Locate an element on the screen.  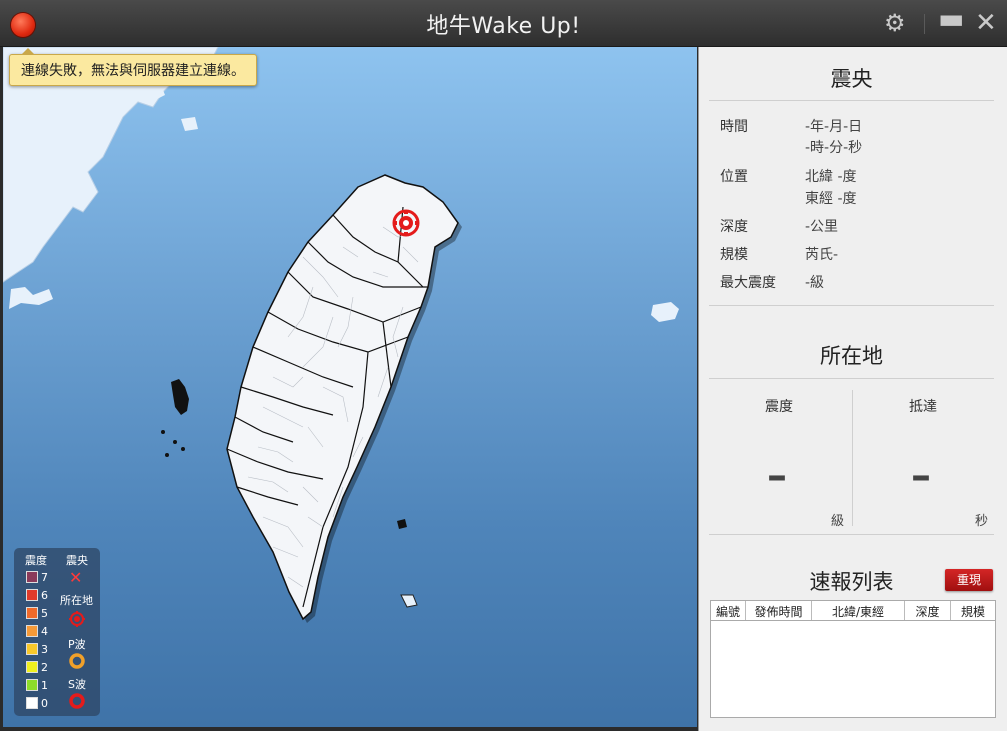
local-intensity-unit: 級 is located at coordinates (838, 521).